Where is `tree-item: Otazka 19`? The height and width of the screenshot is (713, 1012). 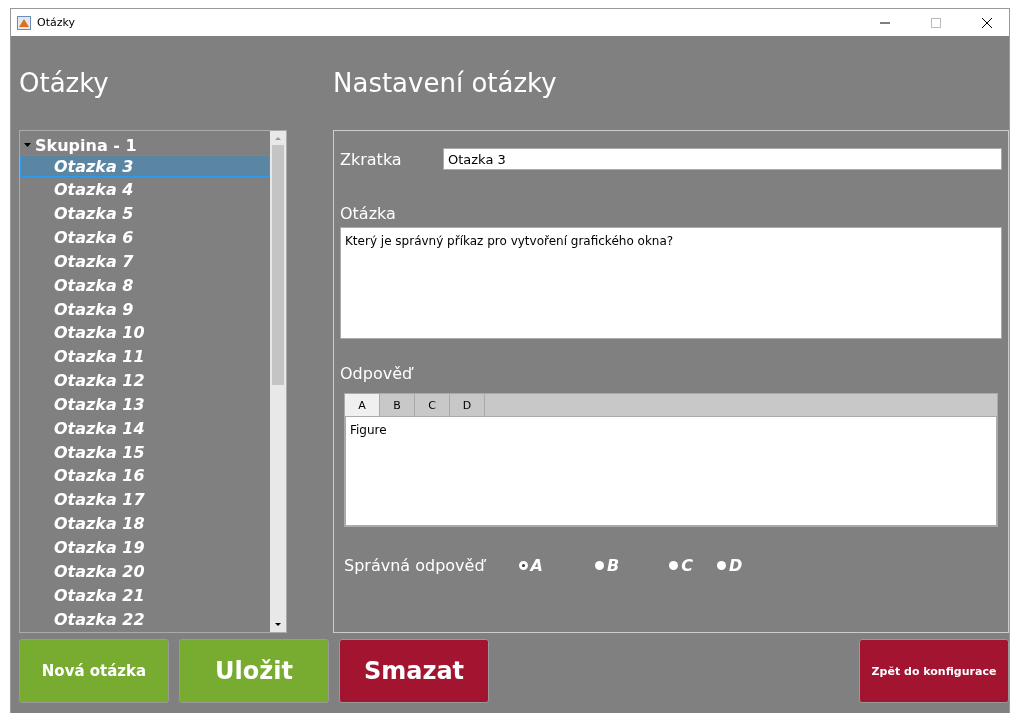
tree-item: Otazka 19 is located at coordinates (145, 547).